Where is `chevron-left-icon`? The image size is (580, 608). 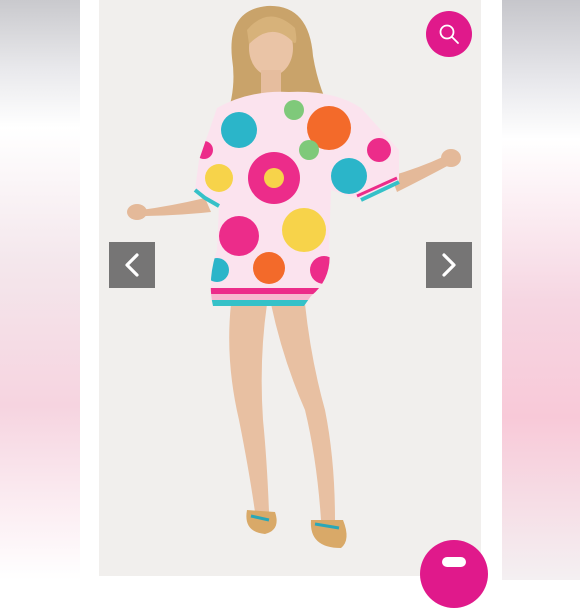 chevron-left-icon is located at coordinates (132, 265).